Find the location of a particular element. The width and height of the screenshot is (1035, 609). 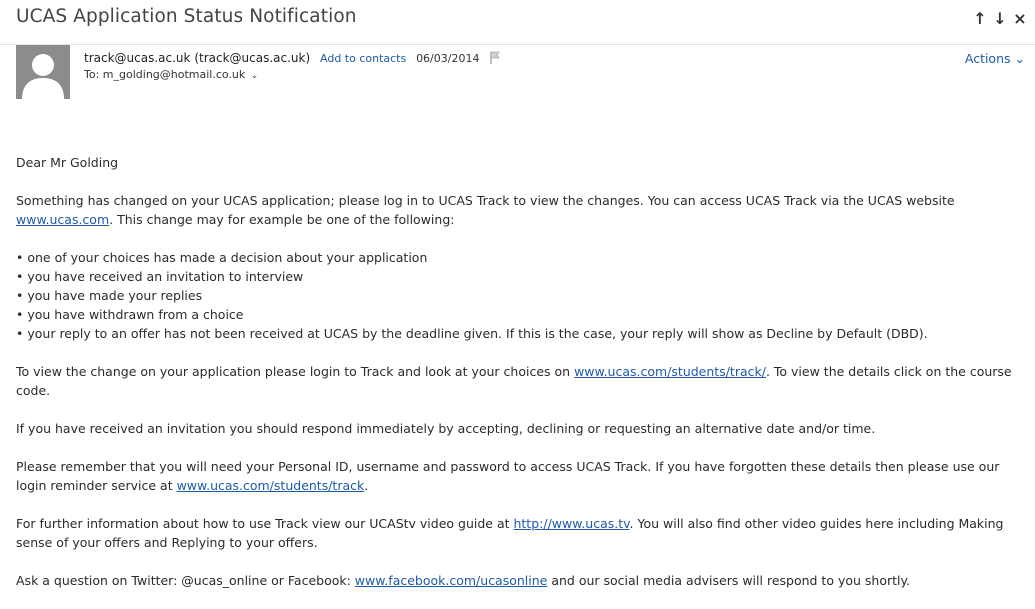

sender-display-address: (track@ucas.ac.uk) is located at coordinates (252, 58).